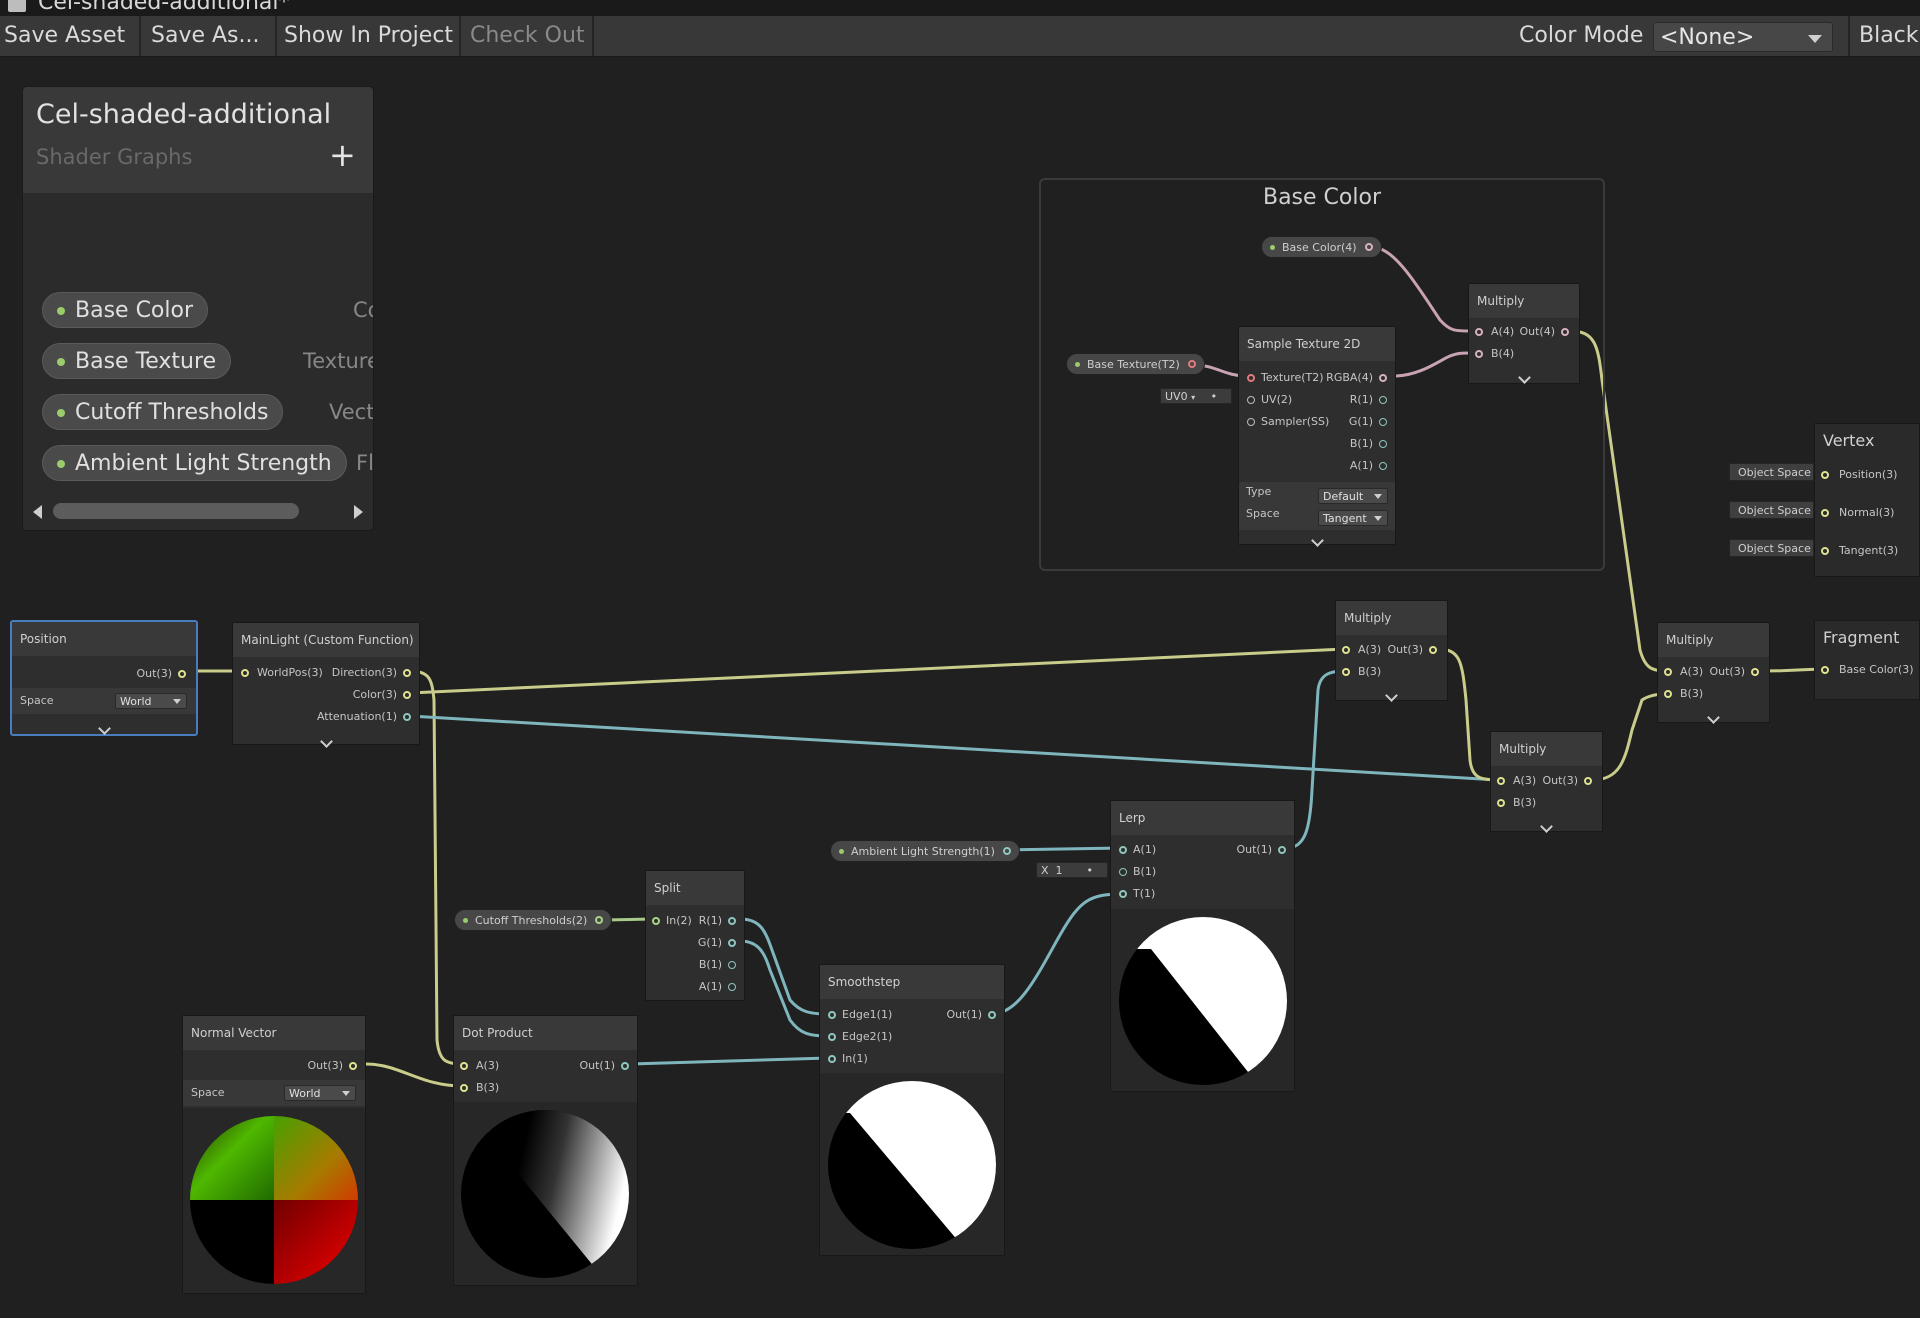 The height and width of the screenshot is (1318, 1920). What do you see at coordinates (672, 921) in the screenshot?
I see `input-port-in: In(2)` at bounding box center [672, 921].